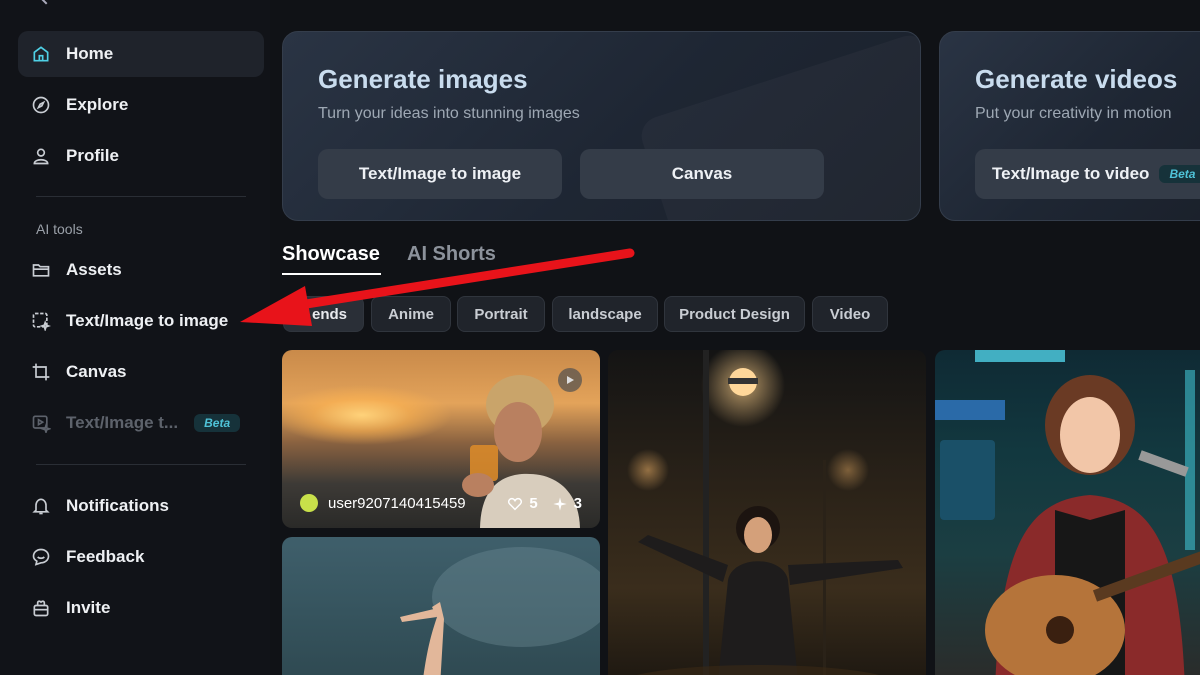  Describe the element at coordinates (41, 54) in the screenshot. I see `home-icon` at that location.